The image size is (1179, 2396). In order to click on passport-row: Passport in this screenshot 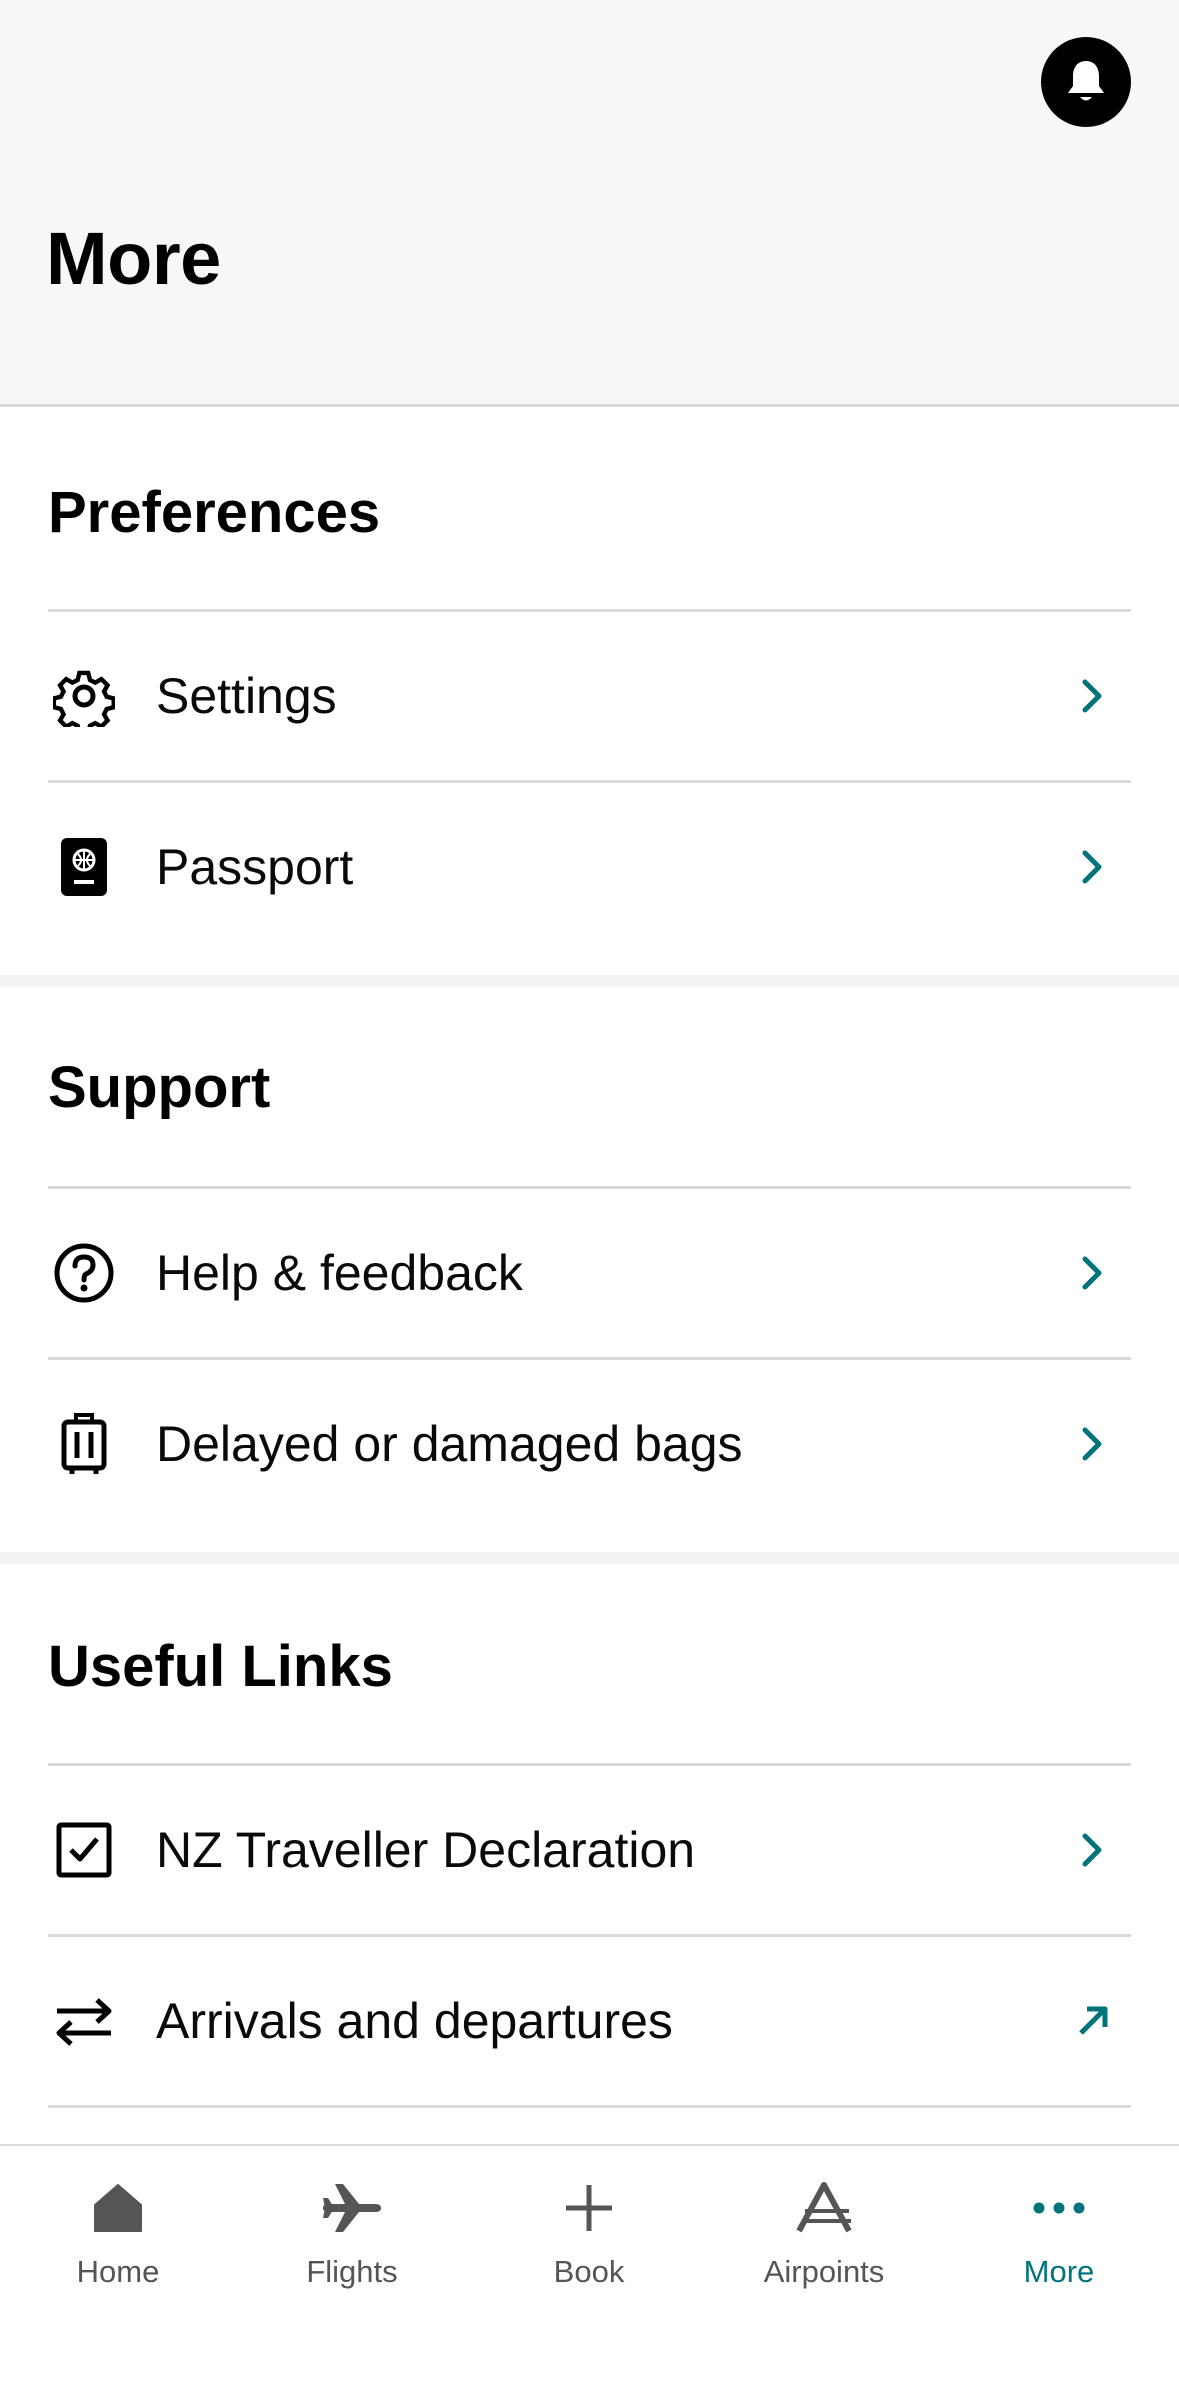, I will do `click(589, 865)`.